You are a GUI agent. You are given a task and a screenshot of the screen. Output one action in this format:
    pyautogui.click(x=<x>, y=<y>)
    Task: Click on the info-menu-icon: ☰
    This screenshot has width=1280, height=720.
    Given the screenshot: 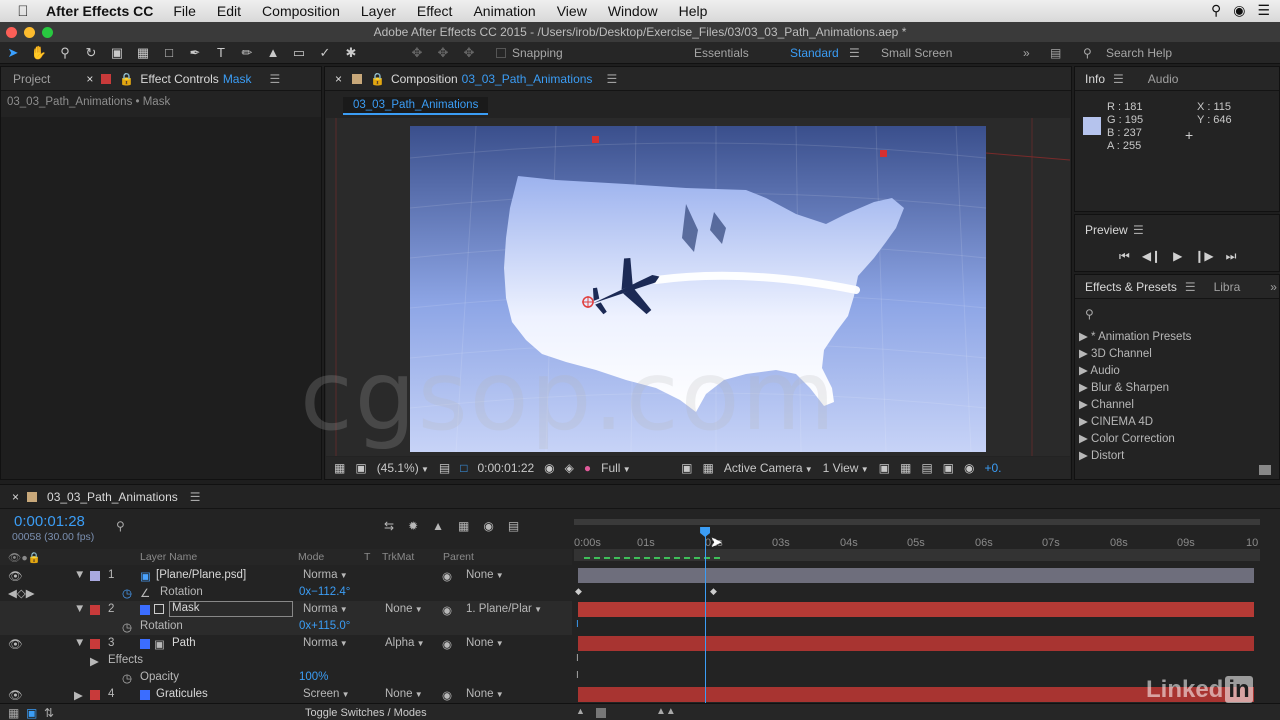 What is the action you would take?
    pyautogui.click(x=1118, y=79)
    